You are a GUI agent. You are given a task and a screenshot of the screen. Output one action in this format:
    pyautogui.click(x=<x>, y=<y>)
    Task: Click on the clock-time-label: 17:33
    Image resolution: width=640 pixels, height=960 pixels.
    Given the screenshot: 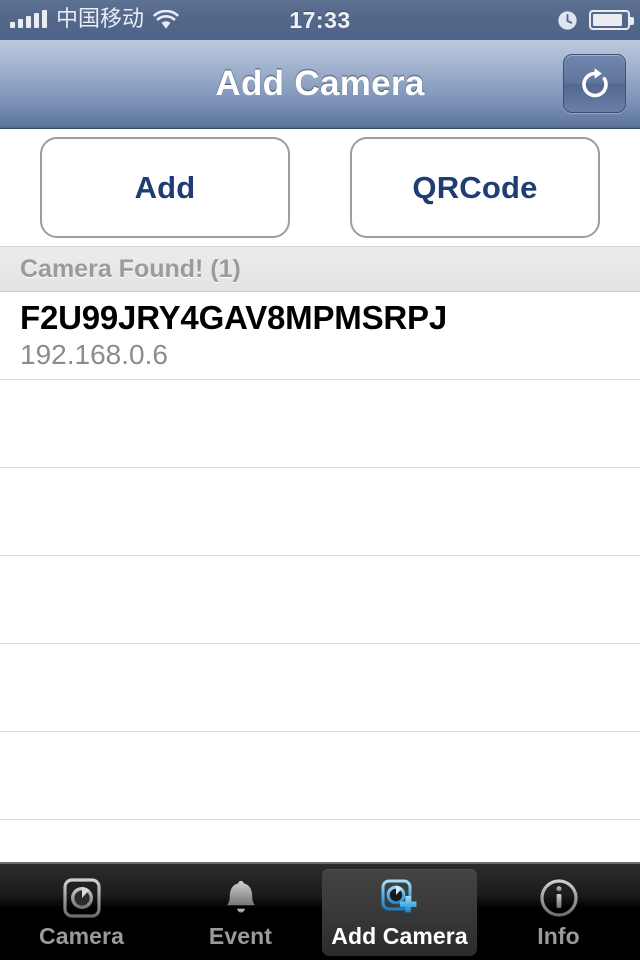 What is the action you would take?
    pyautogui.click(x=320, y=19)
    